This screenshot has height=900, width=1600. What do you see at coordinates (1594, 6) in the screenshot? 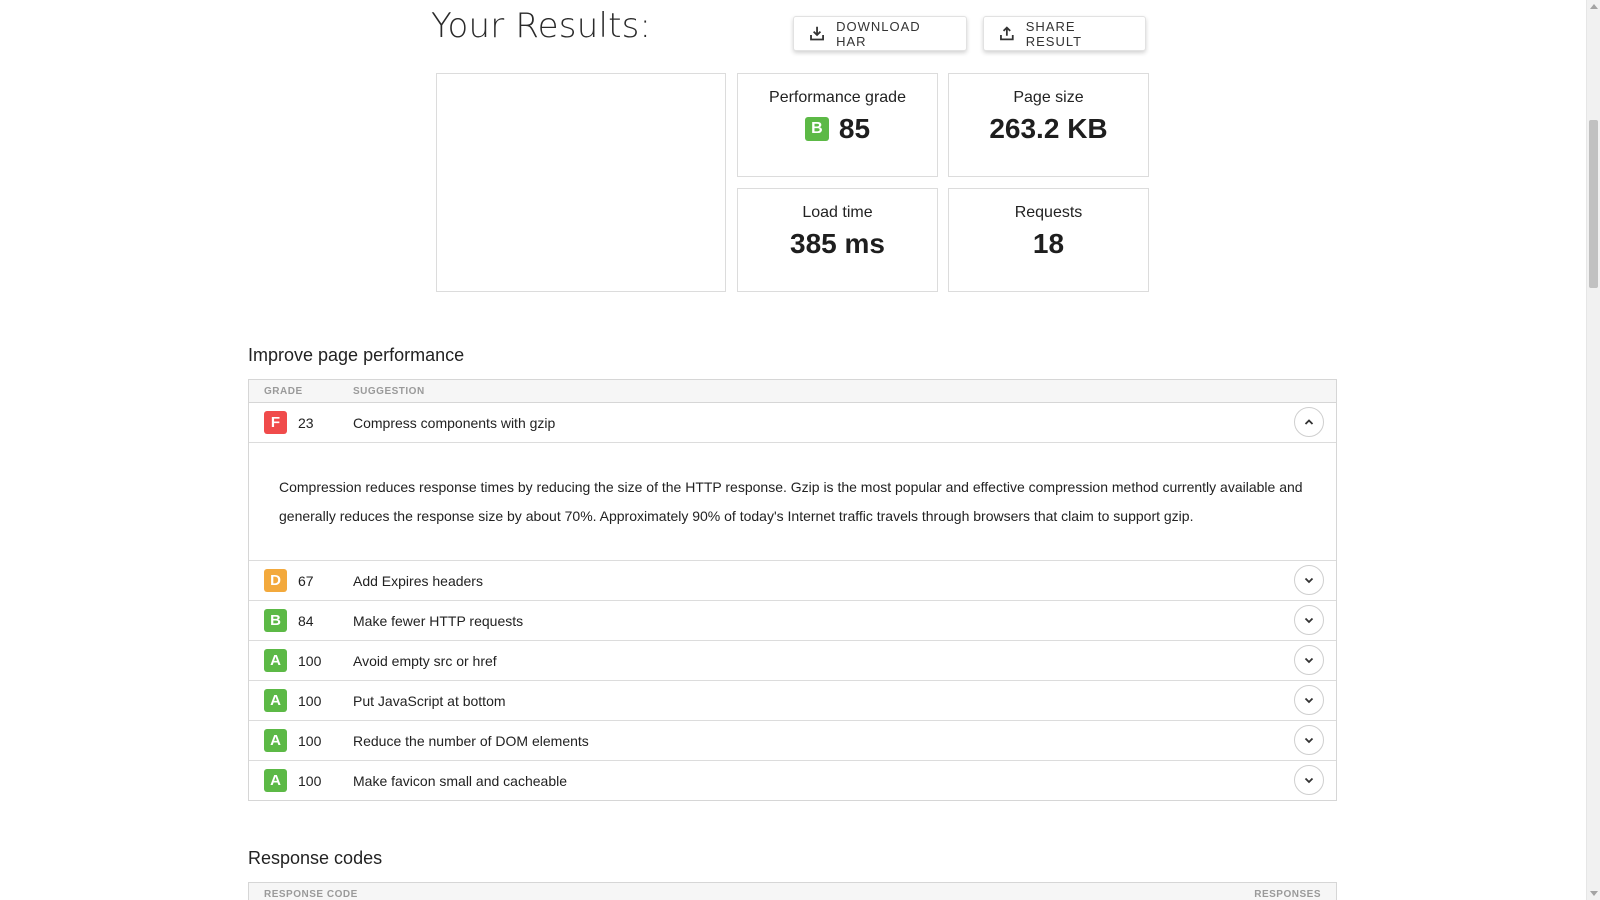
I see `scroll-up-arrow-icon` at bounding box center [1594, 6].